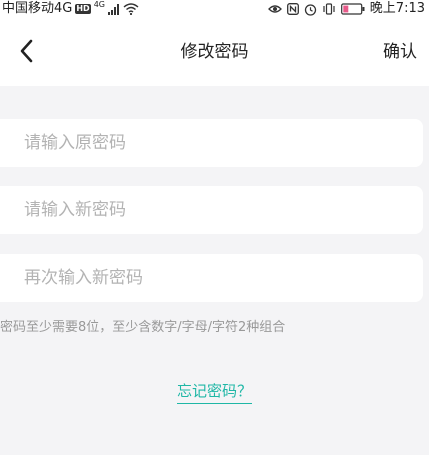 The height and width of the screenshot is (455, 429). I want to click on forgot-password-link: 忘记密码？, so click(214, 392).